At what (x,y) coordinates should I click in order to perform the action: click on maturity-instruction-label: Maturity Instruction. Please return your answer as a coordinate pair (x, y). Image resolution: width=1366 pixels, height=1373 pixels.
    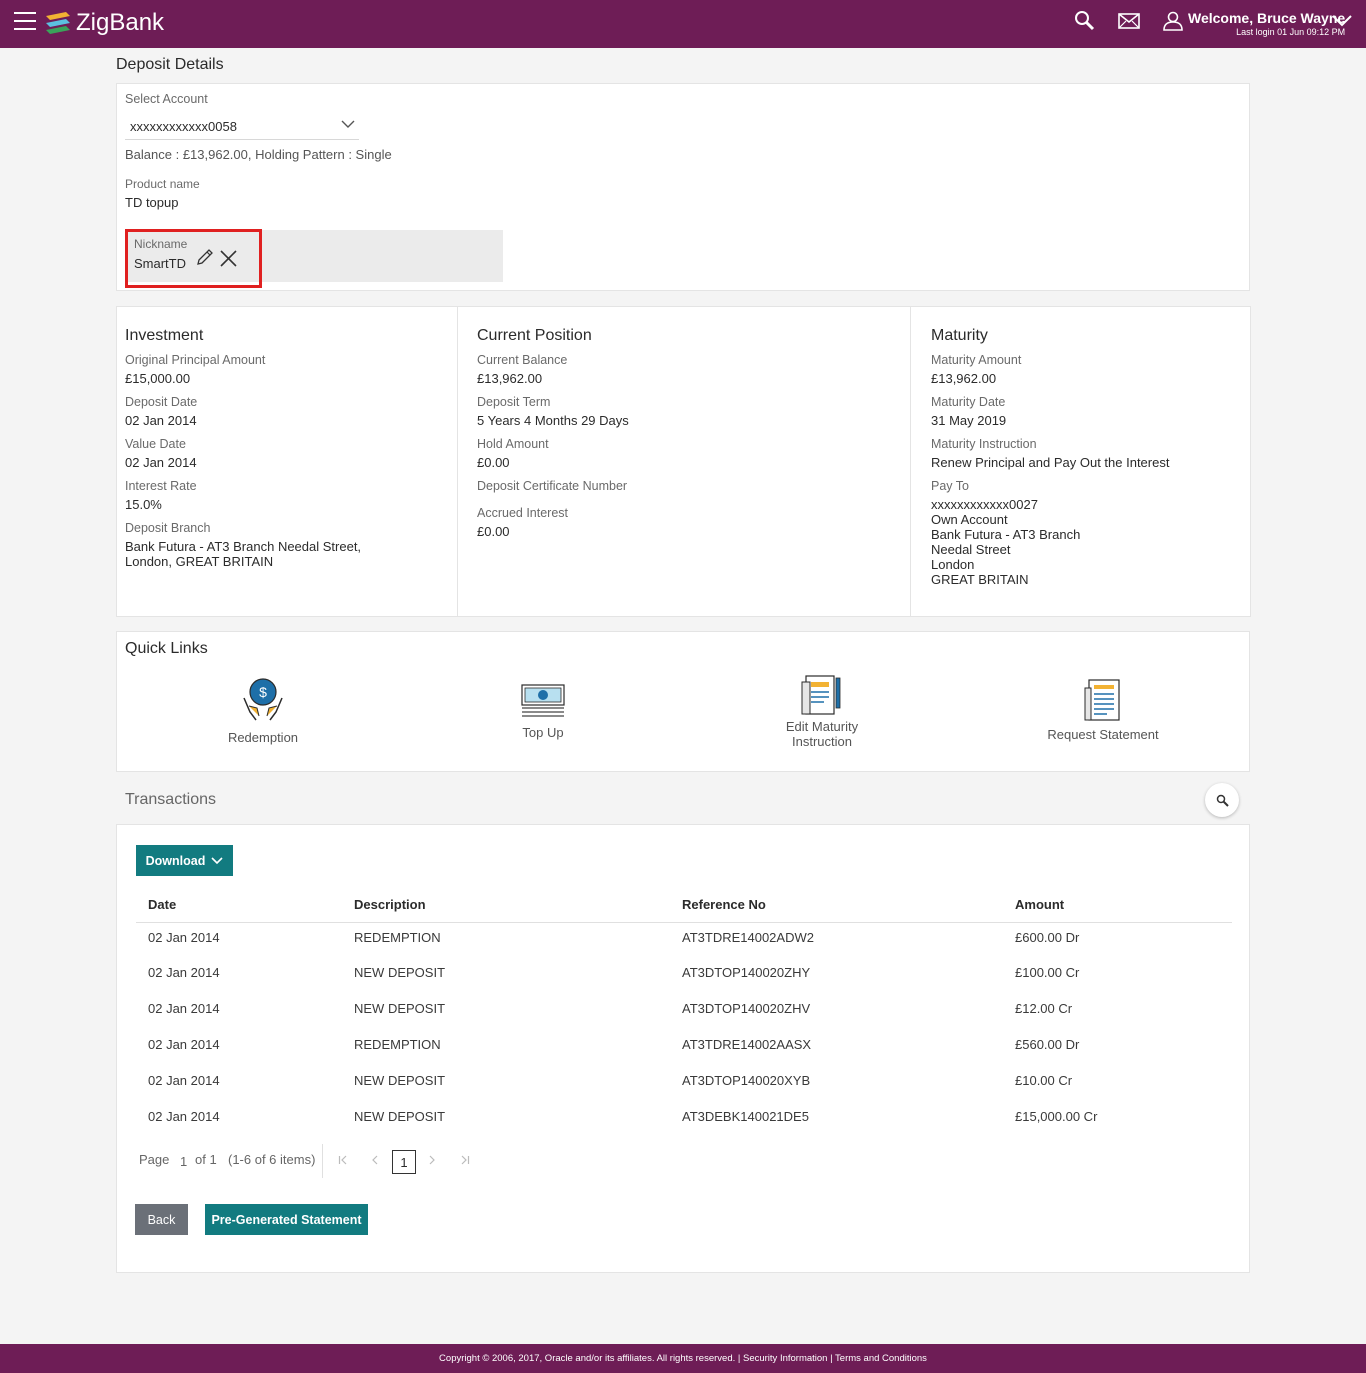
    Looking at the image, I should click on (984, 444).